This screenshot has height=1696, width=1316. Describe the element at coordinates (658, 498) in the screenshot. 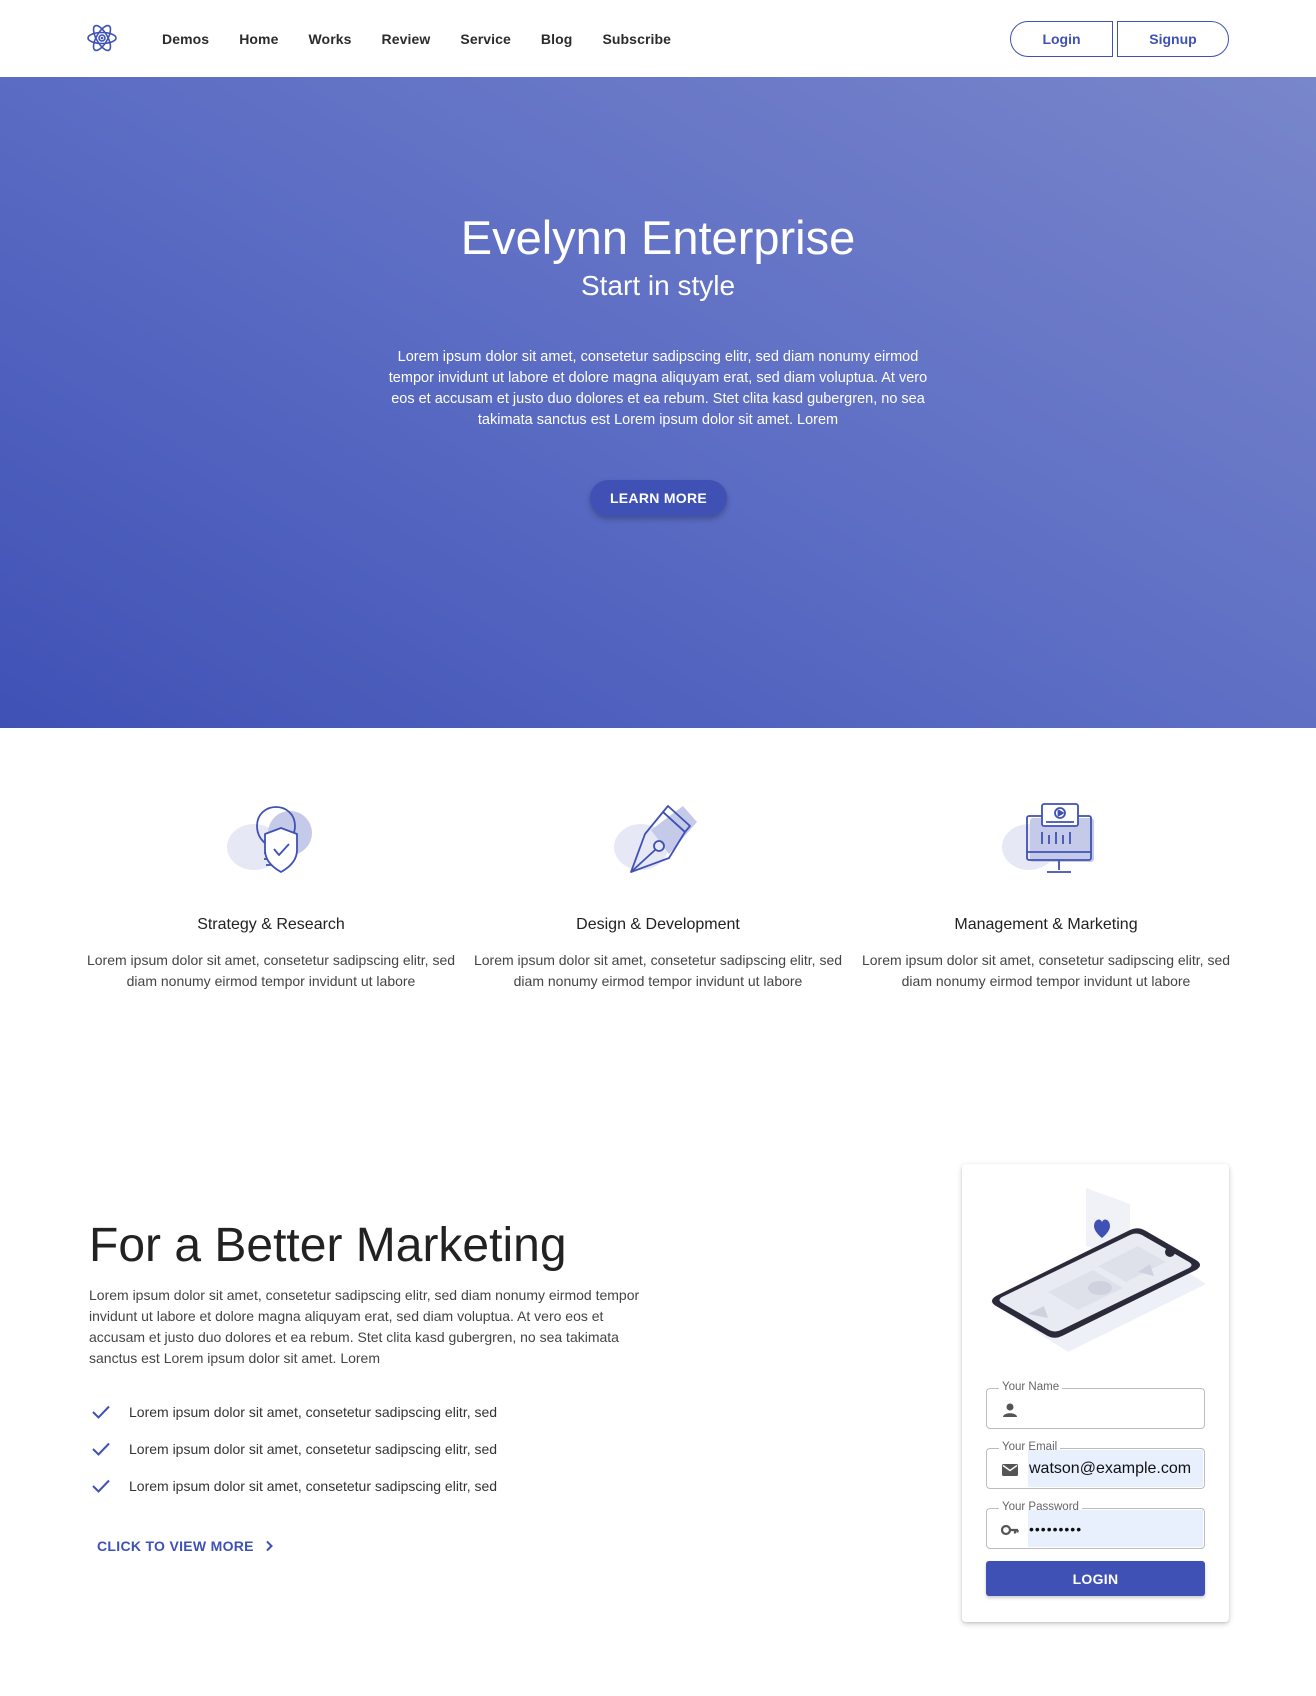

I see `learn-more-button: LEARN MORE` at that location.